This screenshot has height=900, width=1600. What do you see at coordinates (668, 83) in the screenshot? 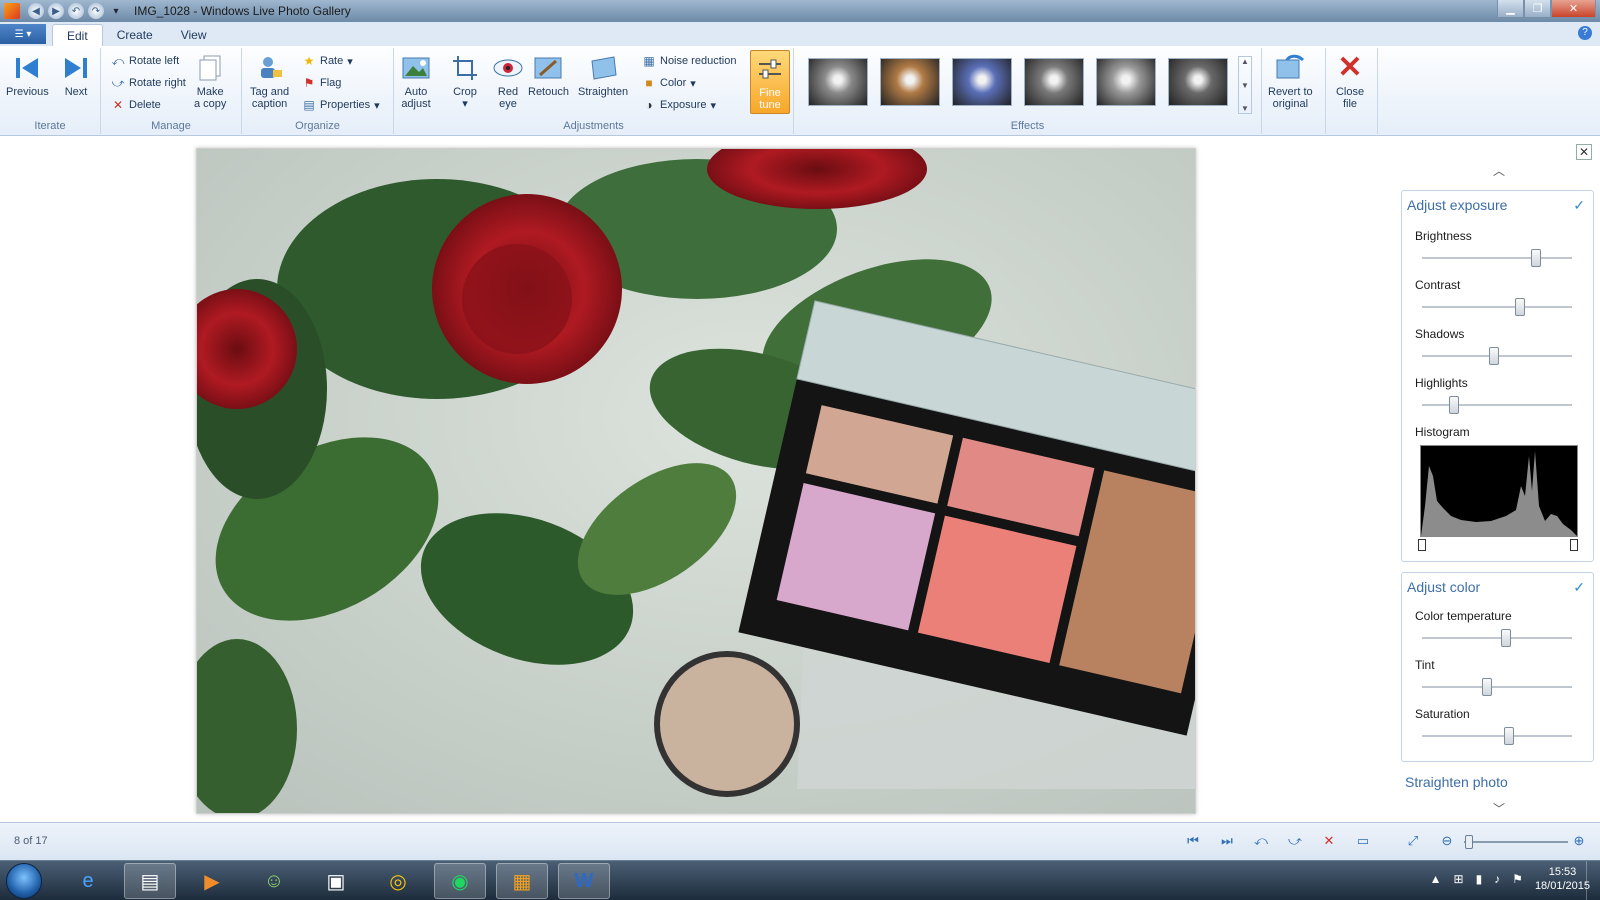
I see `color-button: ■ Color ▾` at bounding box center [668, 83].